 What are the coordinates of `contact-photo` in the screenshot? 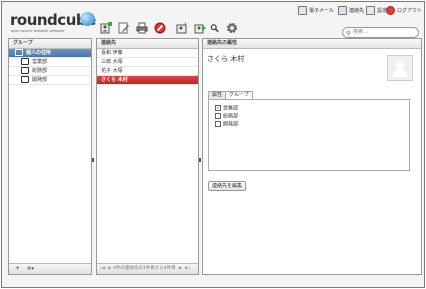 It's located at (400, 68).